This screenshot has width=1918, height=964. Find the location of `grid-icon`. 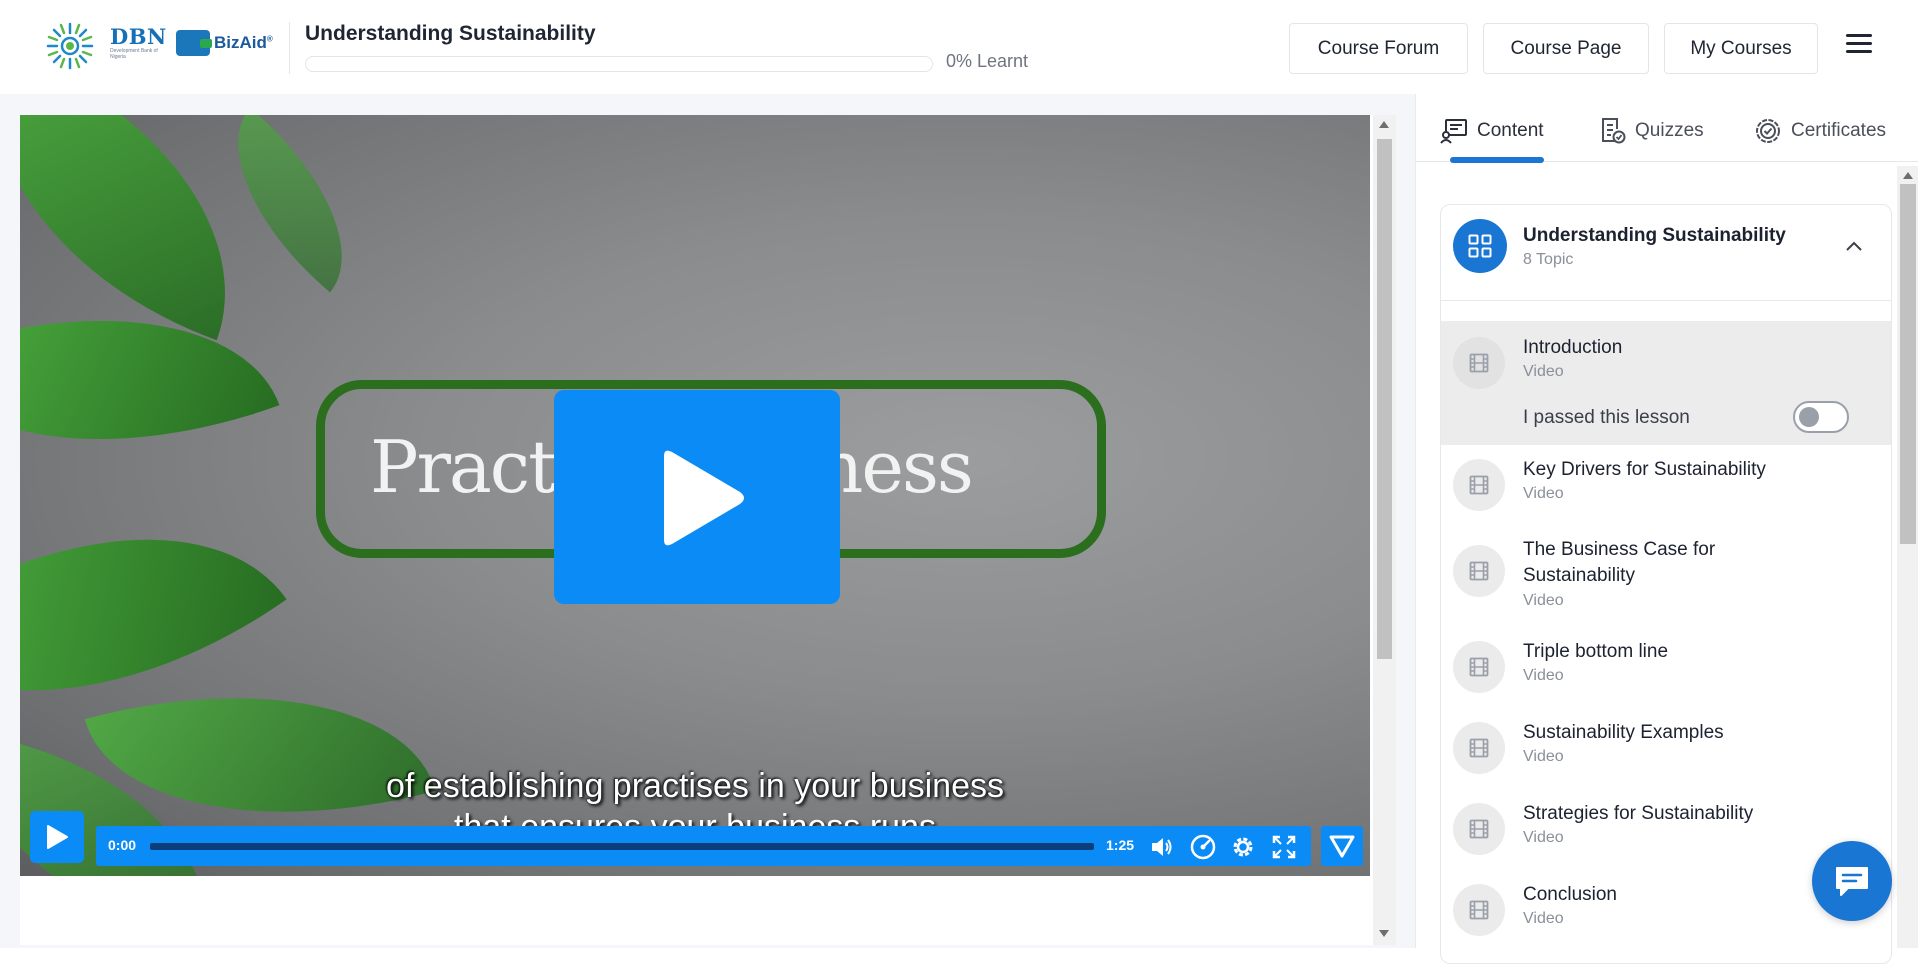

grid-icon is located at coordinates (1480, 246).